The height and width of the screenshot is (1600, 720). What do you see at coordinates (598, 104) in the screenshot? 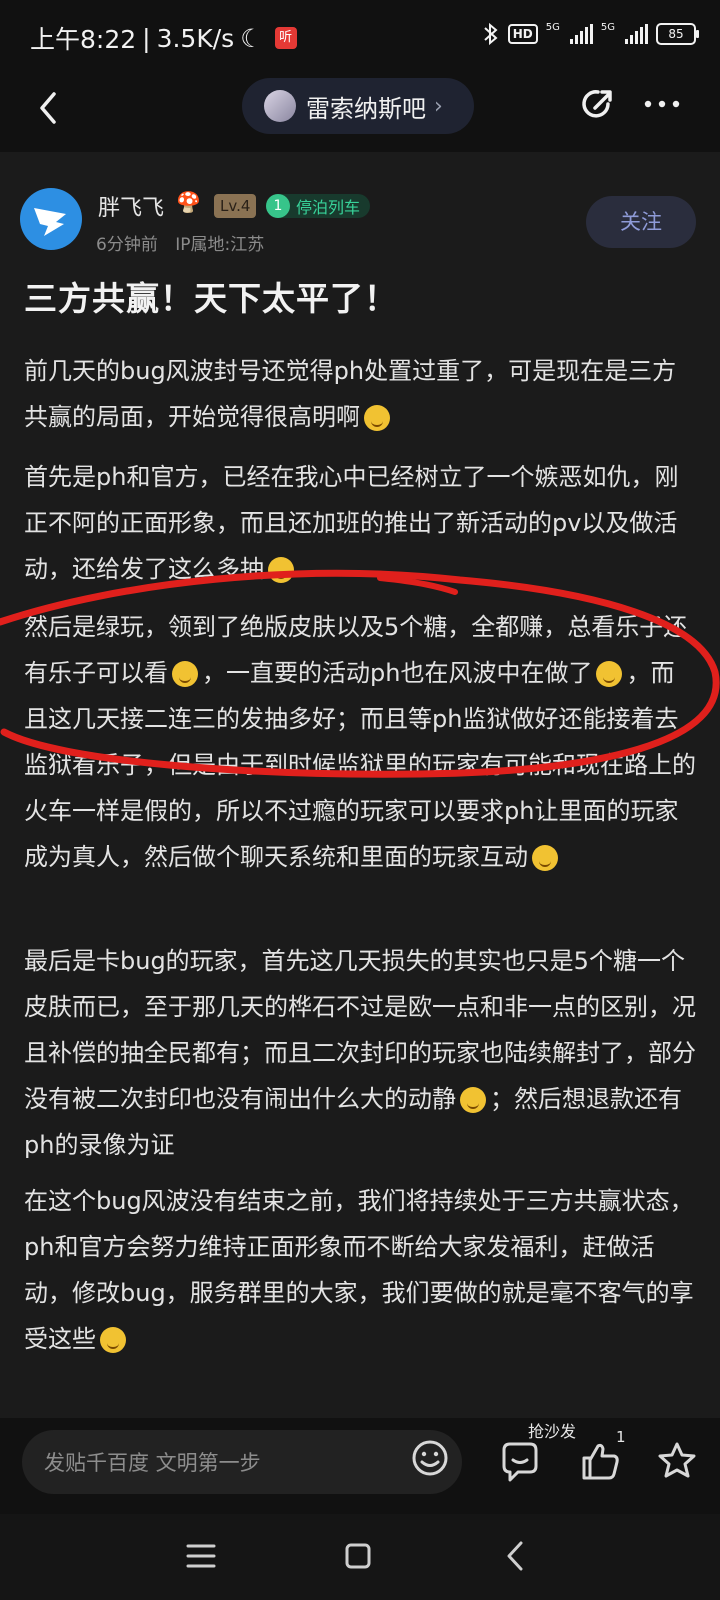
I see `share-icon` at bounding box center [598, 104].